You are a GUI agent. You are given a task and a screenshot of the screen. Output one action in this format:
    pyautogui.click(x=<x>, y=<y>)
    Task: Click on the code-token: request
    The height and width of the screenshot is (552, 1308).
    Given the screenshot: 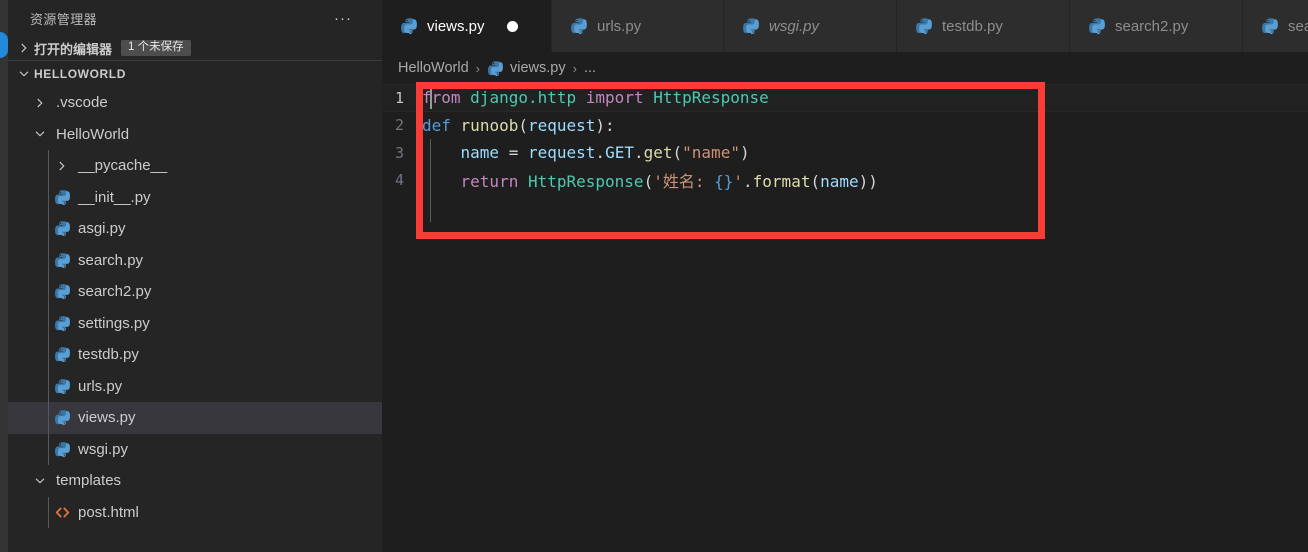 What is the action you would take?
    pyautogui.click(x=561, y=153)
    